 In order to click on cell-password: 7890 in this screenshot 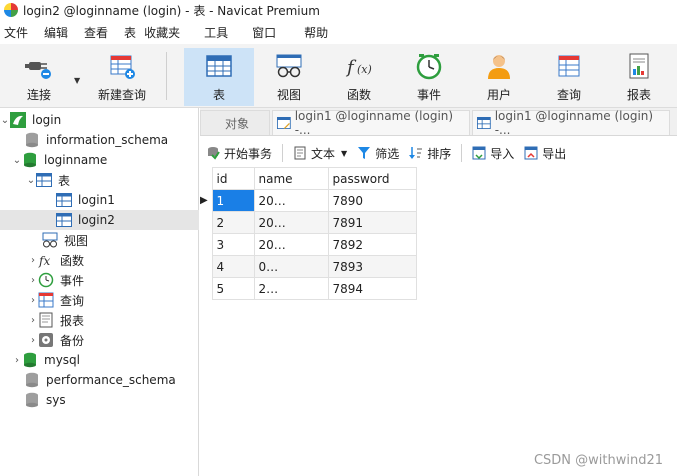, I will do `click(372, 200)`.